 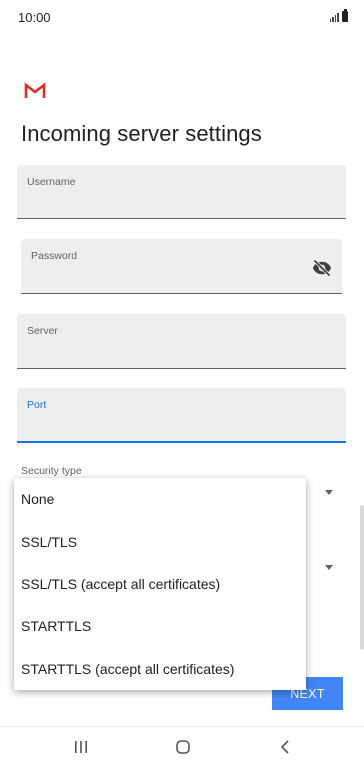 I want to click on status-bar: 10:00, so click(x=182, y=18).